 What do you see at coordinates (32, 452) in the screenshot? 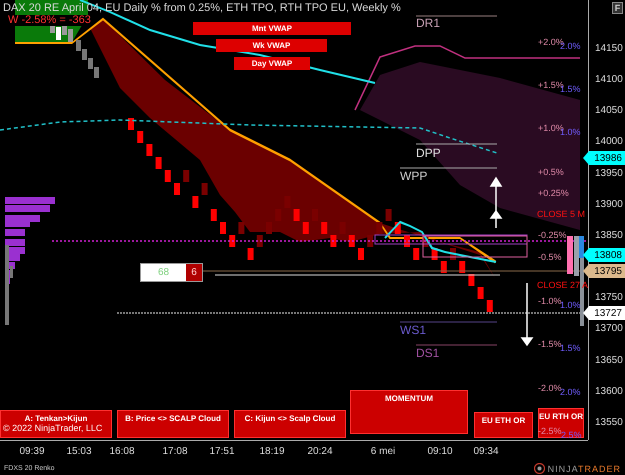
I see `time-tick: 09:39` at bounding box center [32, 452].